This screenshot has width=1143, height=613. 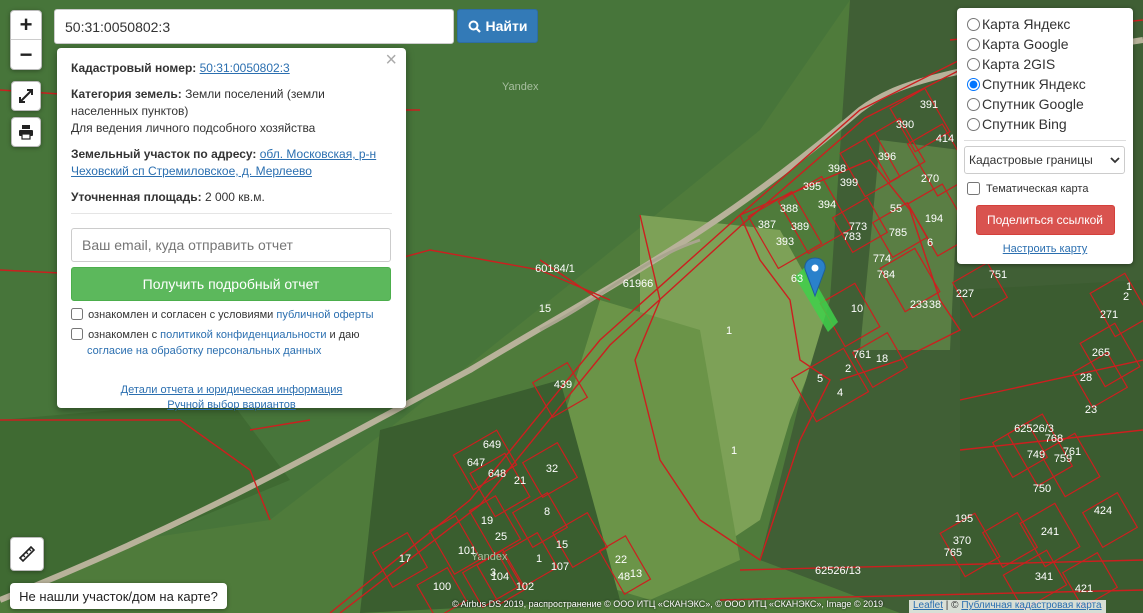 I want to click on parcel-label: 389, so click(x=800, y=227).